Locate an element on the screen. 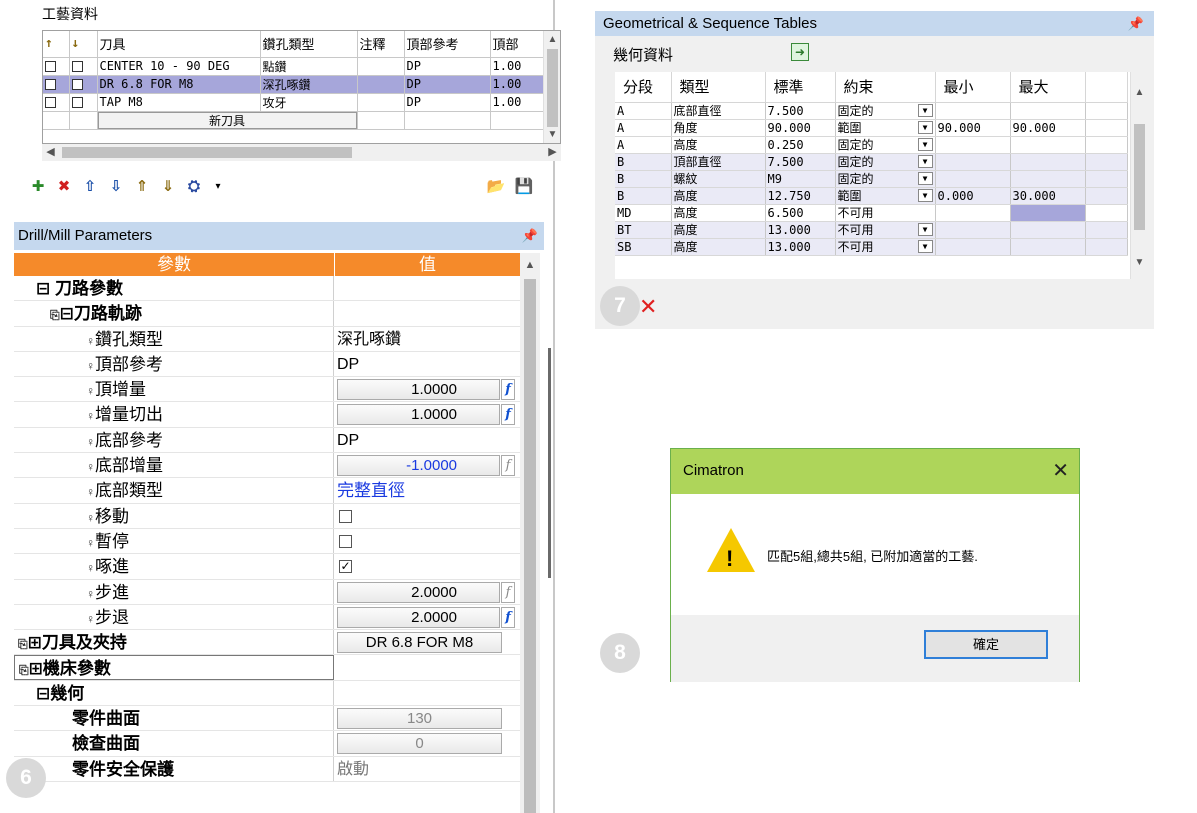 The image size is (1197, 813). col-seg: 分段 is located at coordinates (643, 87).